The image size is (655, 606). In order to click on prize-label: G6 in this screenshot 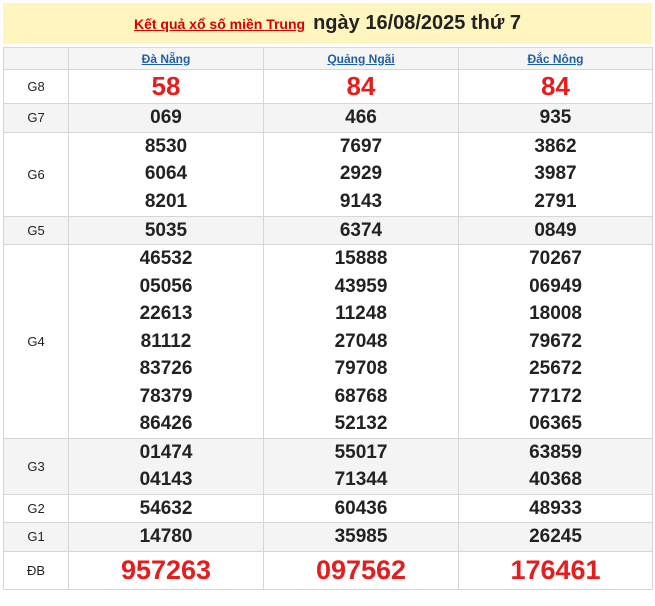, I will do `click(36, 174)`.